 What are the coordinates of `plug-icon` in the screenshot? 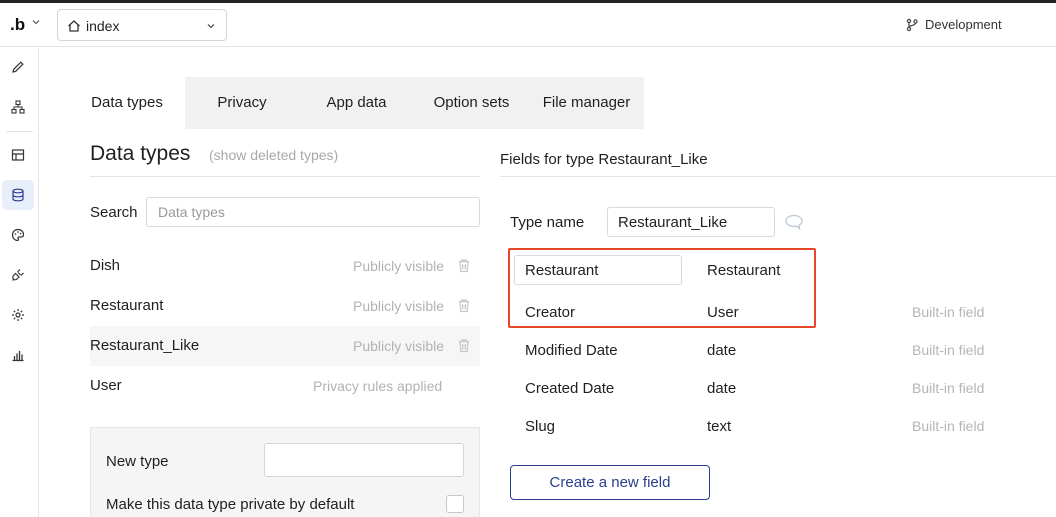 It's located at (18, 275).